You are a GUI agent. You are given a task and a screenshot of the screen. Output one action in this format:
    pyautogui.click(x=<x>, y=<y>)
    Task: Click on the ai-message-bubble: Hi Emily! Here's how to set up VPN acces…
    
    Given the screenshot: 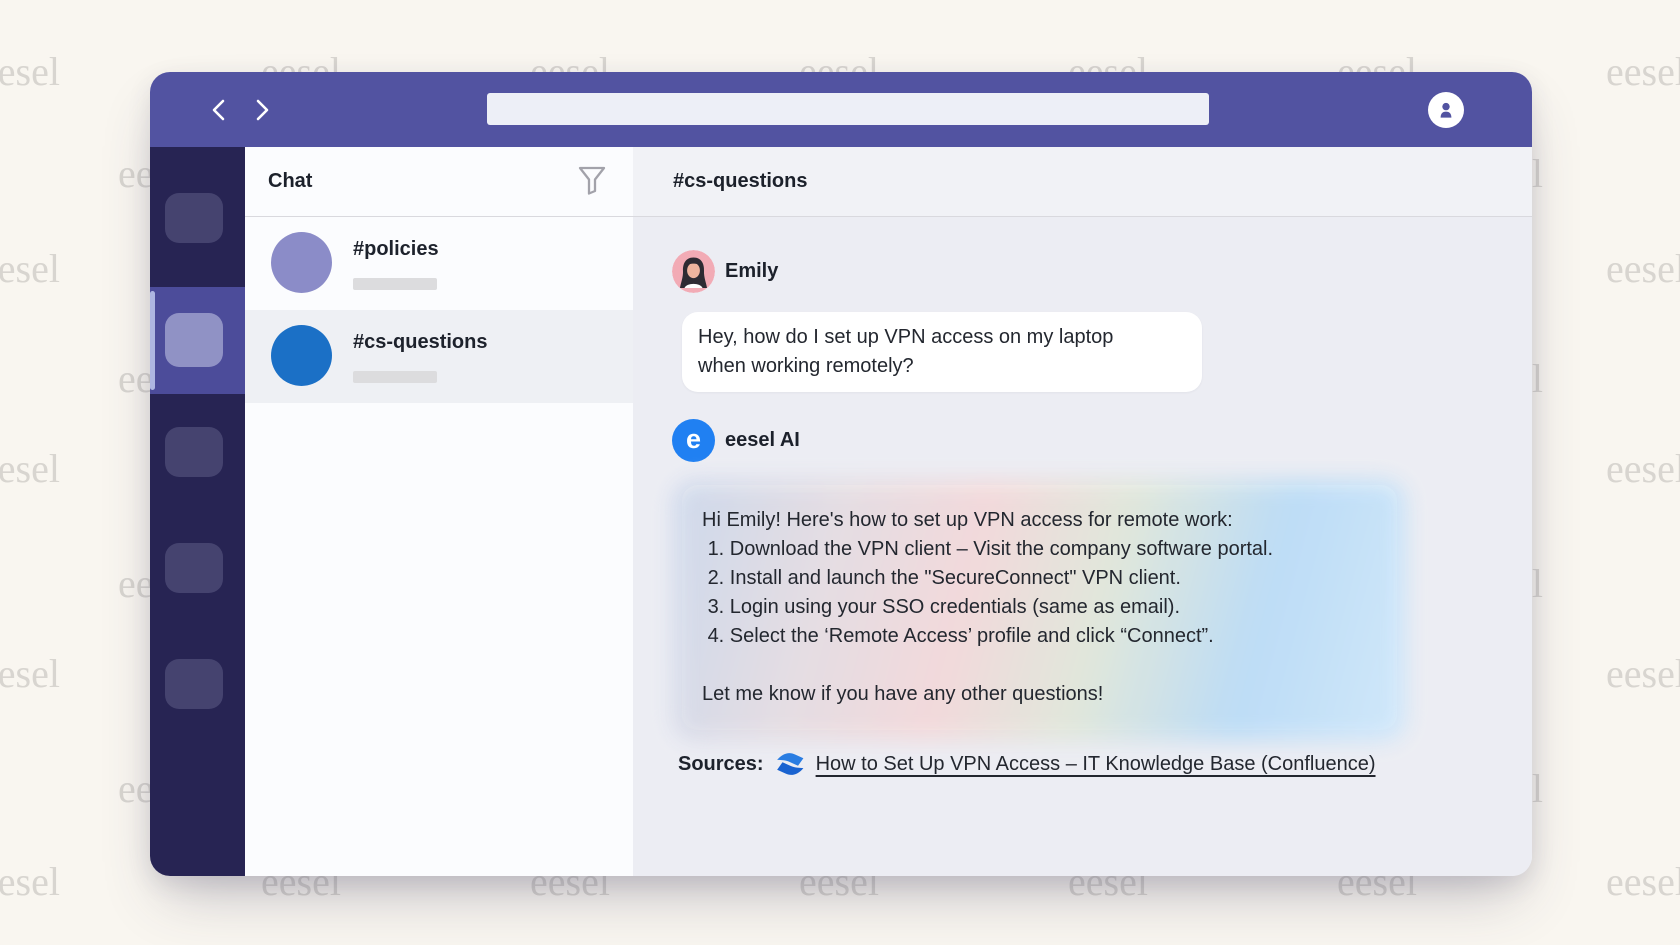 What is the action you would take?
    pyautogui.click(x=1039, y=607)
    